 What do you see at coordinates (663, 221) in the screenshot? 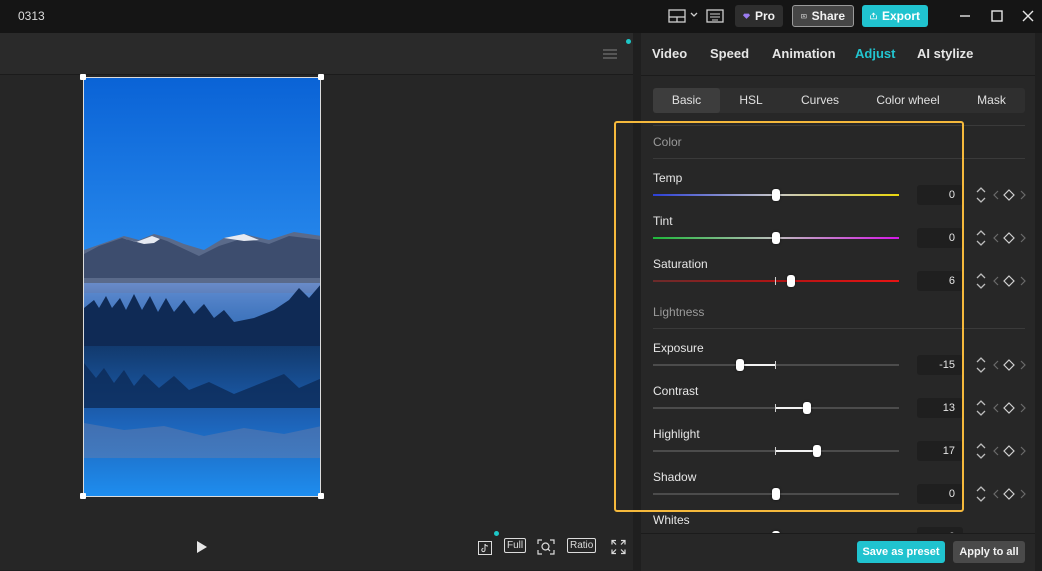
I see `tint-label: Tint` at bounding box center [663, 221].